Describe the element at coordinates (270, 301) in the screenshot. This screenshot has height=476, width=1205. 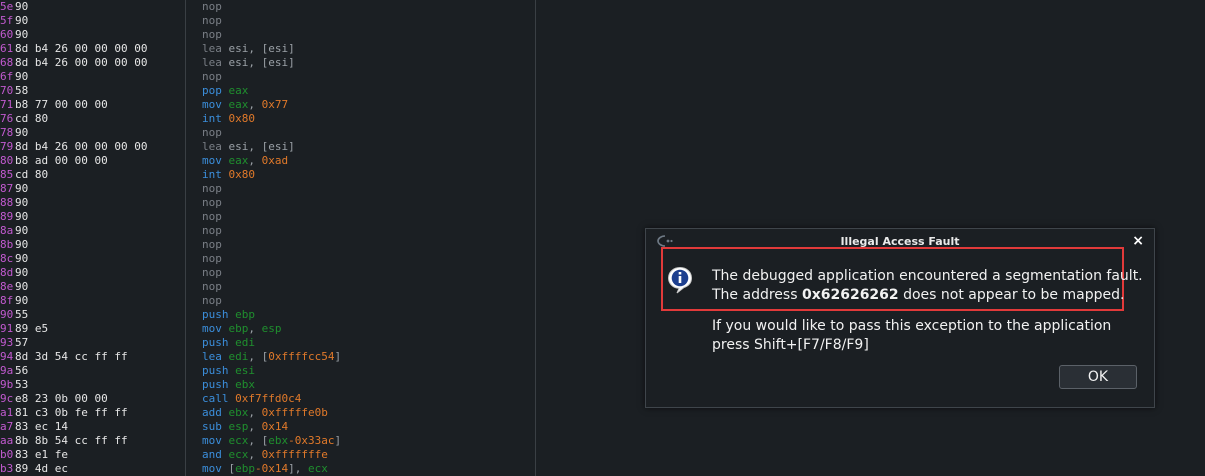
I see `disassembly-row: 8f 90 nop` at that location.